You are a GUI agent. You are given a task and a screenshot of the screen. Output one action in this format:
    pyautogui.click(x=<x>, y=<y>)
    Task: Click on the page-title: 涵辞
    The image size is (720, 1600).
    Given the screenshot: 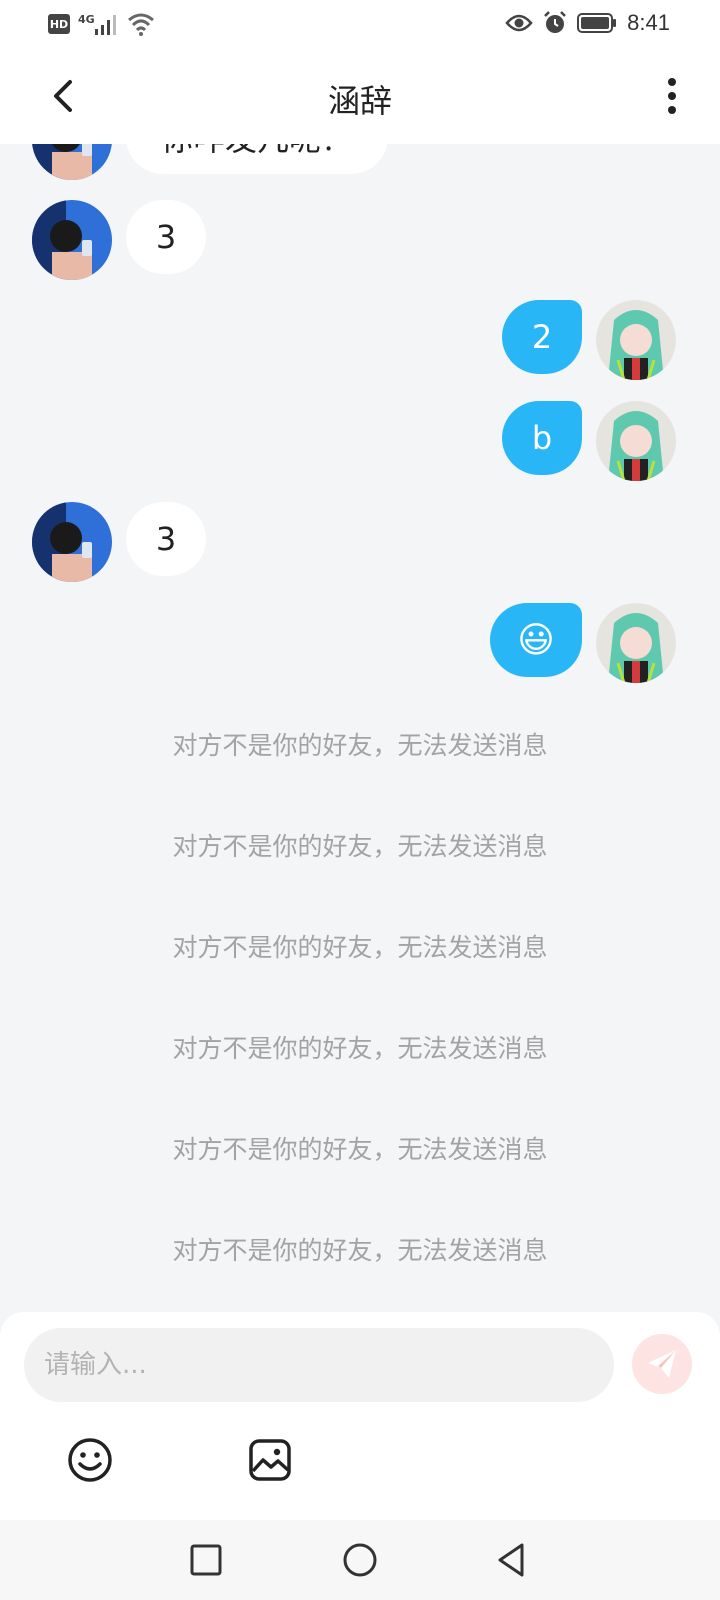 What is the action you would take?
    pyautogui.click(x=359, y=101)
    